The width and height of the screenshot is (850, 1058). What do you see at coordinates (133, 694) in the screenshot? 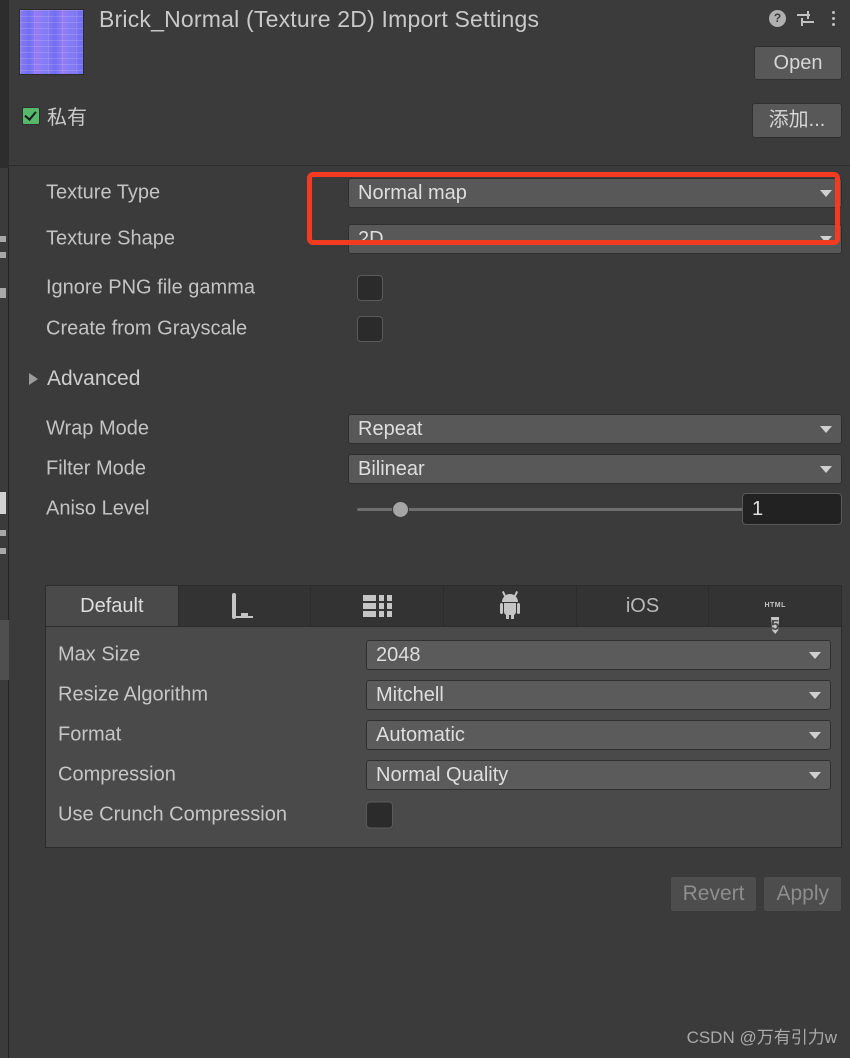
I see `resize-algorithm-label: Resize Algorithm` at bounding box center [133, 694].